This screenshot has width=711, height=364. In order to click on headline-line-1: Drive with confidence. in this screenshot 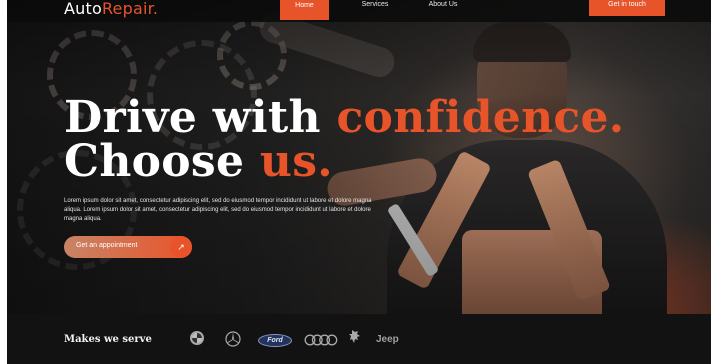, I will do `click(344, 118)`.